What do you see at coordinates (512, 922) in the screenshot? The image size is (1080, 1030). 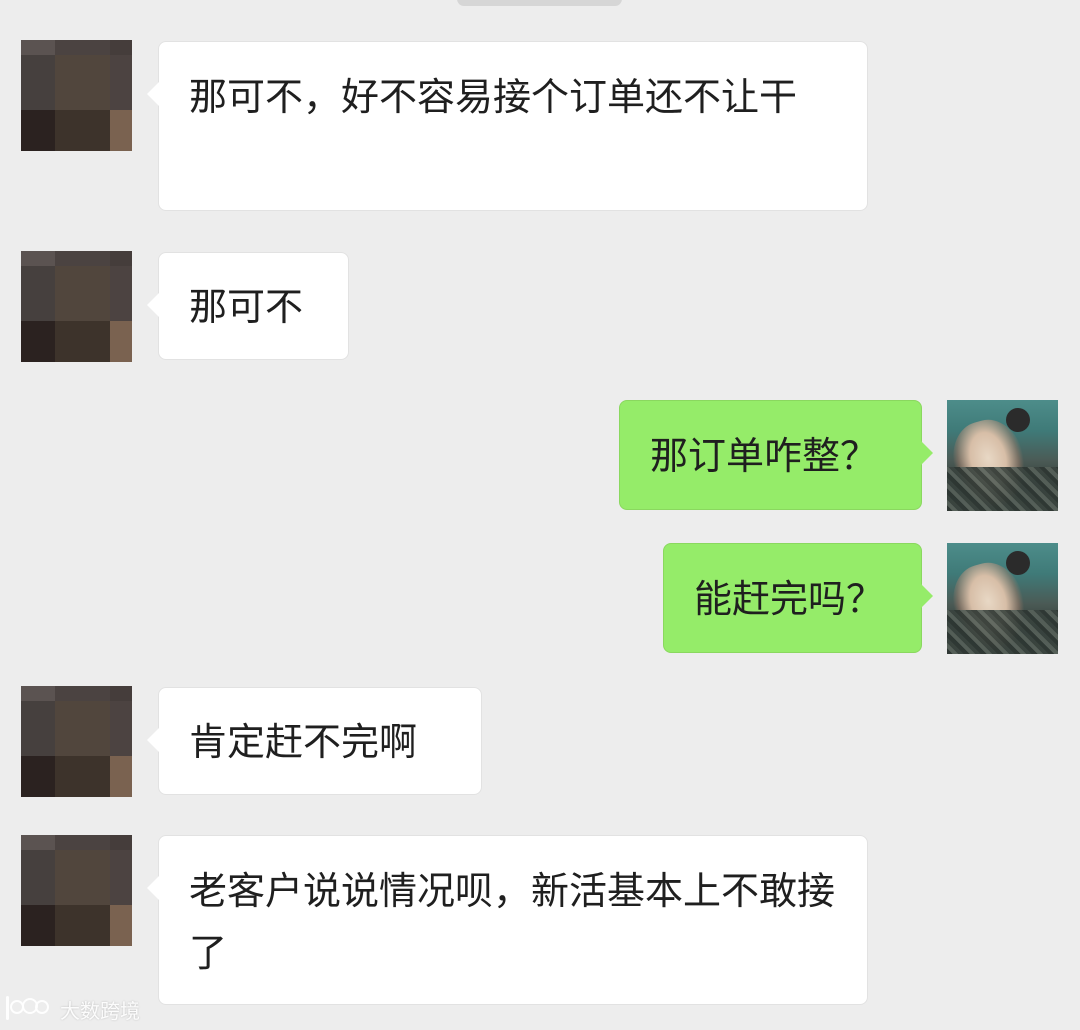 I see `message-text: 老客户说说情况呗，新活基本上不敢接了` at bounding box center [512, 922].